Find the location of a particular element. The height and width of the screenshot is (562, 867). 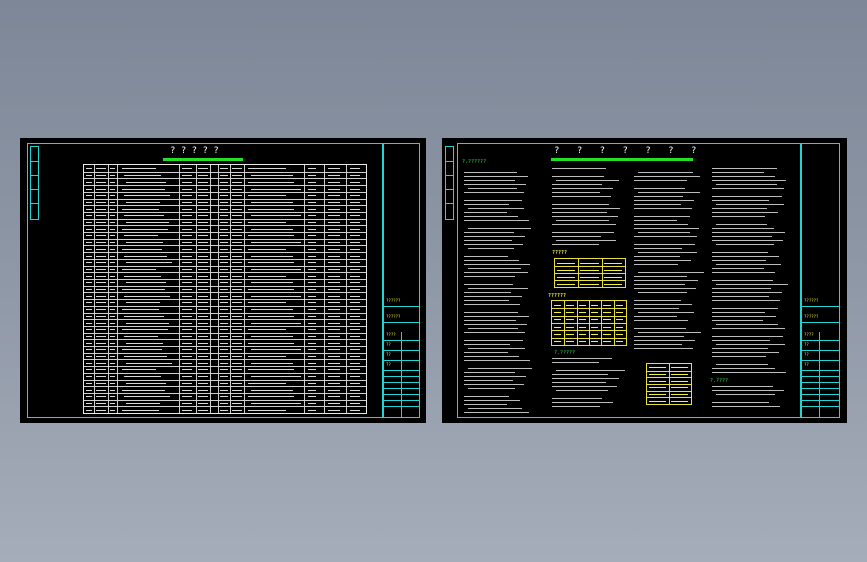

section-heading-2: ?.????? is located at coordinates (565, 353).